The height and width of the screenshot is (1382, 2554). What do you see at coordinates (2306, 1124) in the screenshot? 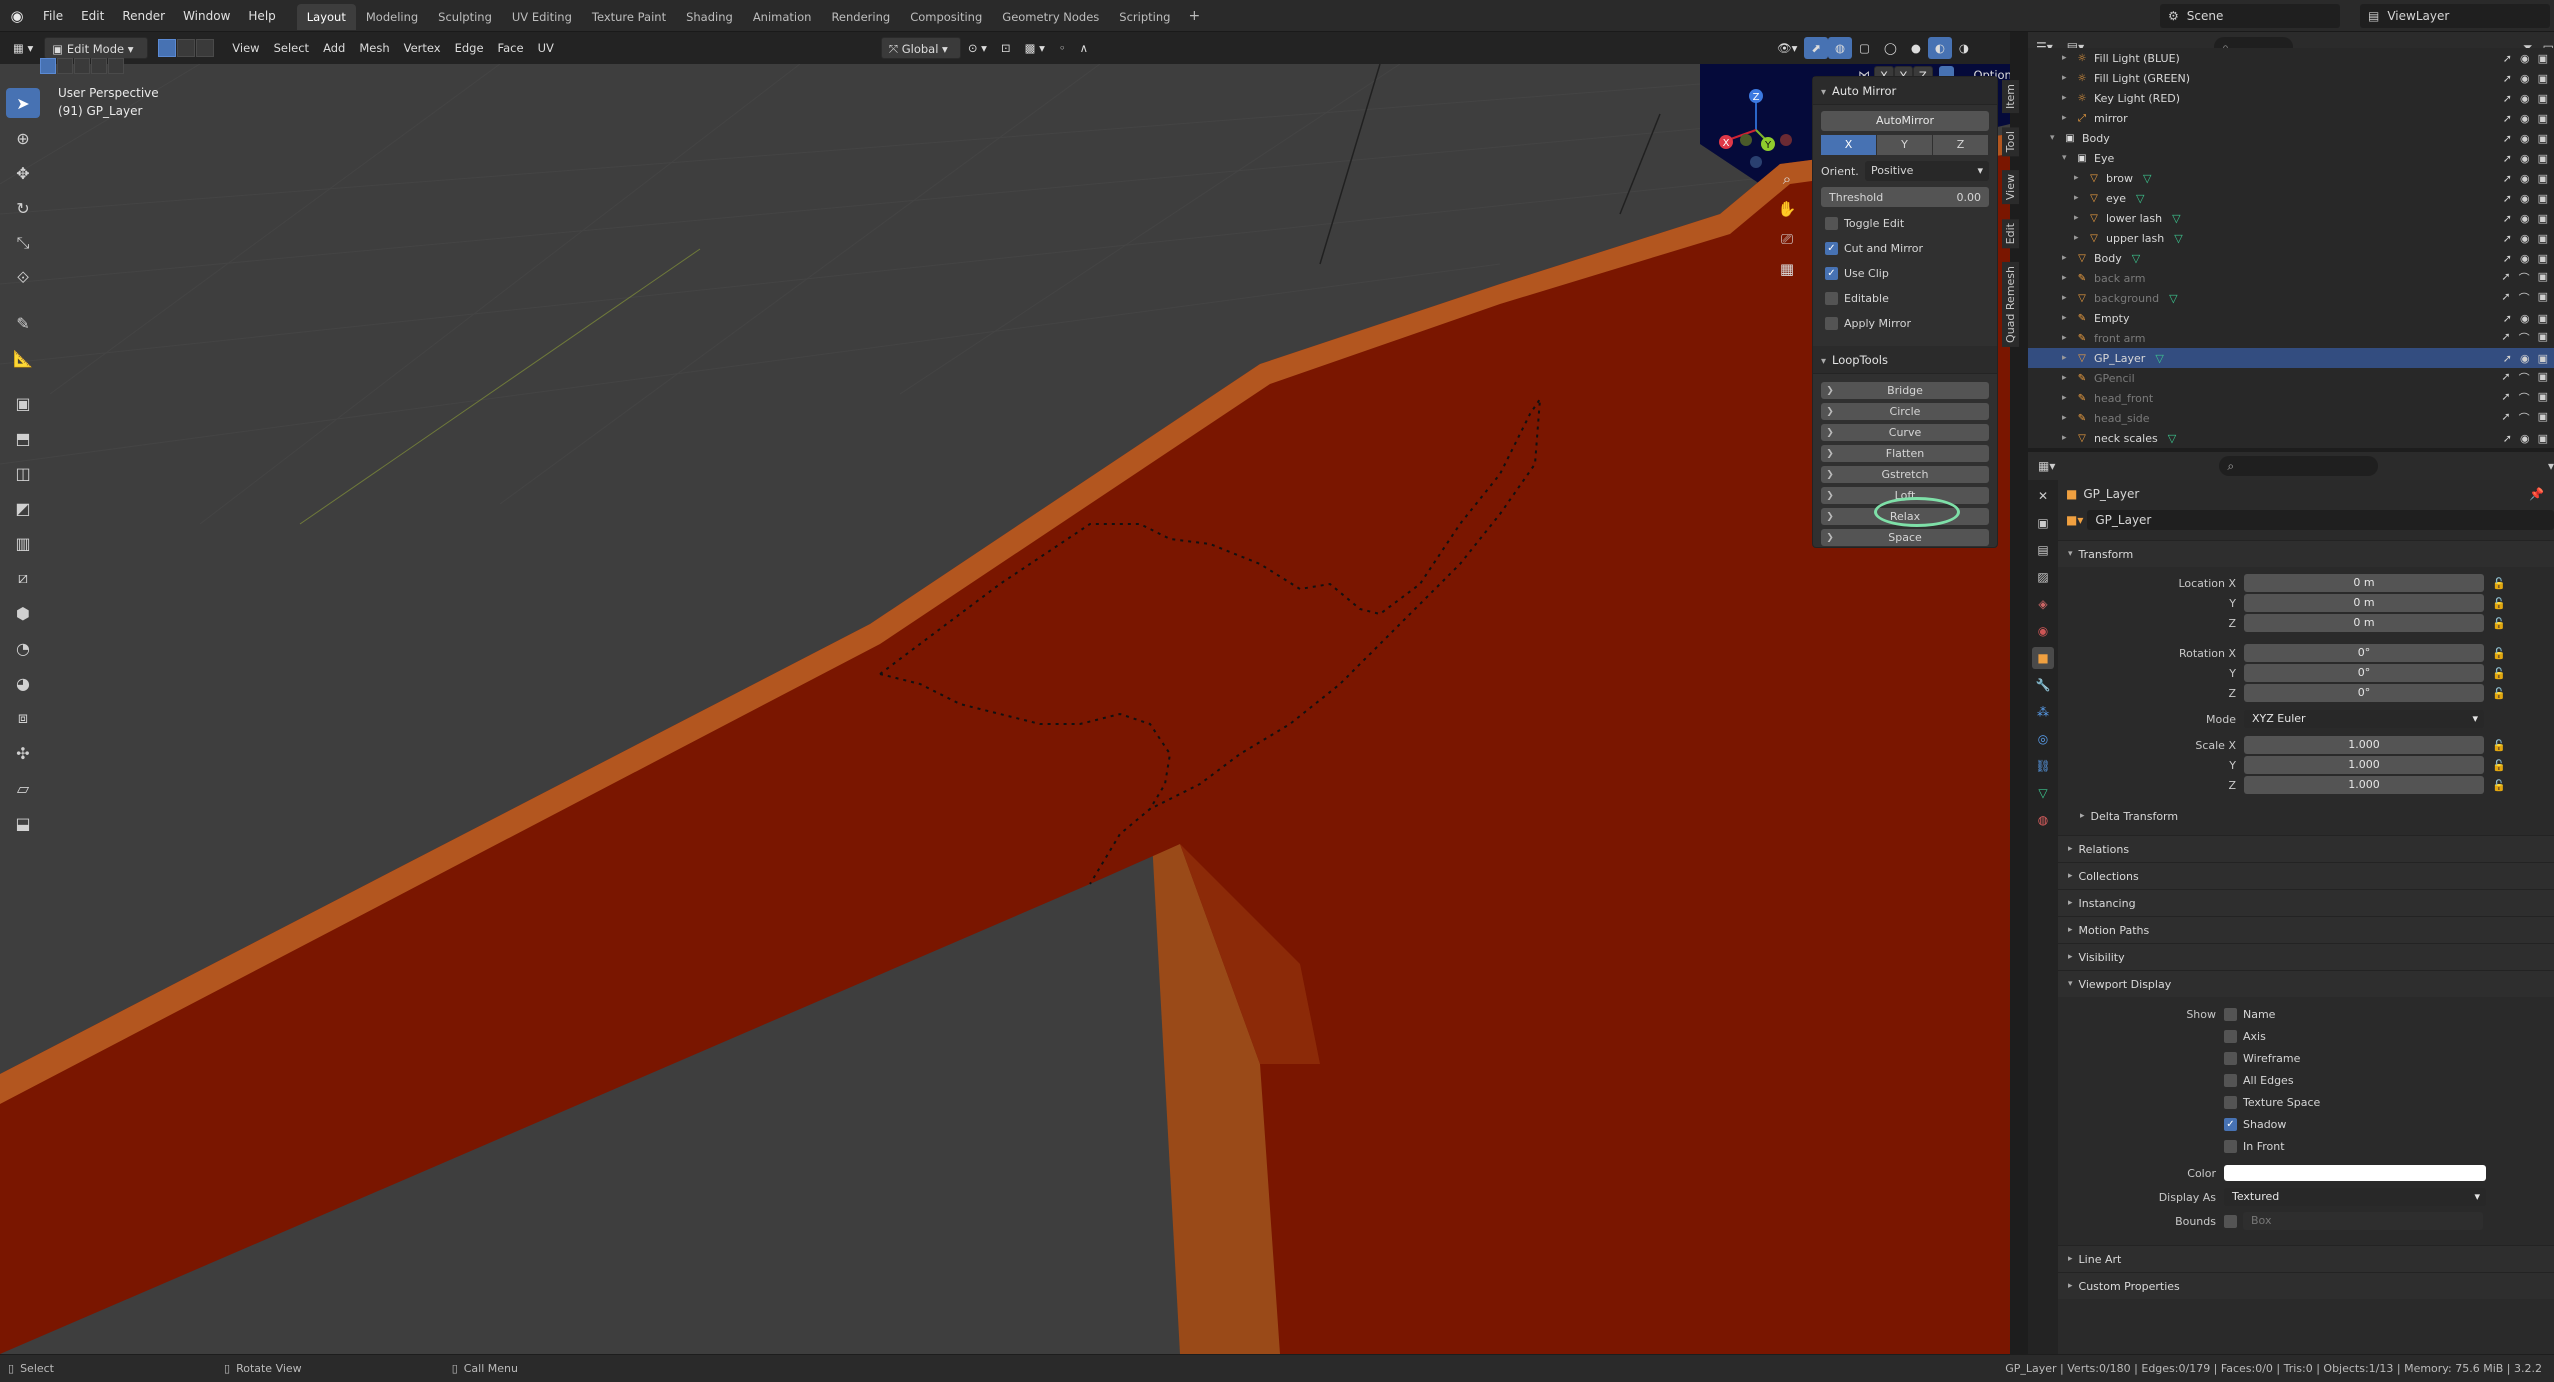
I see `display-check-shadow: ✓ Shadow` at bounding box center [2306, 1124].